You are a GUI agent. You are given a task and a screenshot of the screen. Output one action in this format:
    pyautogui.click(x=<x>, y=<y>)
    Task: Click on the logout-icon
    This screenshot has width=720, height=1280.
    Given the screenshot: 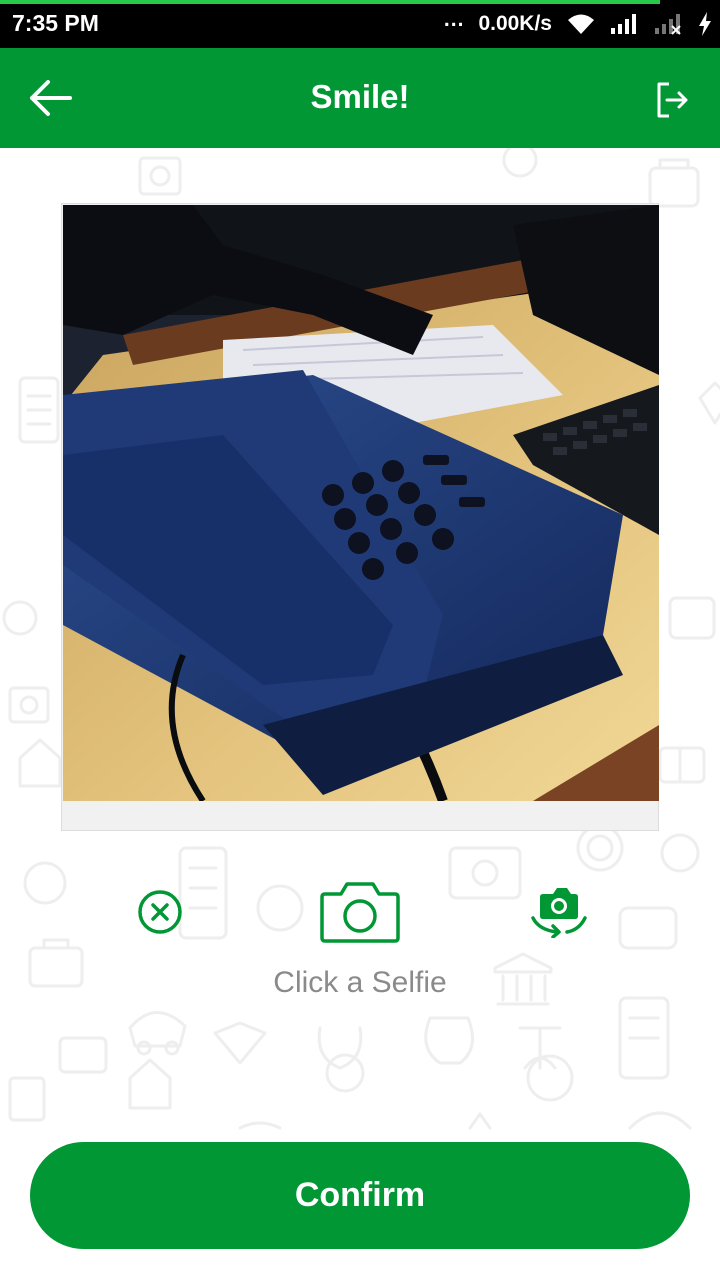 What is the action you would take?
    pyautogui.click(x=672, y=100)
    